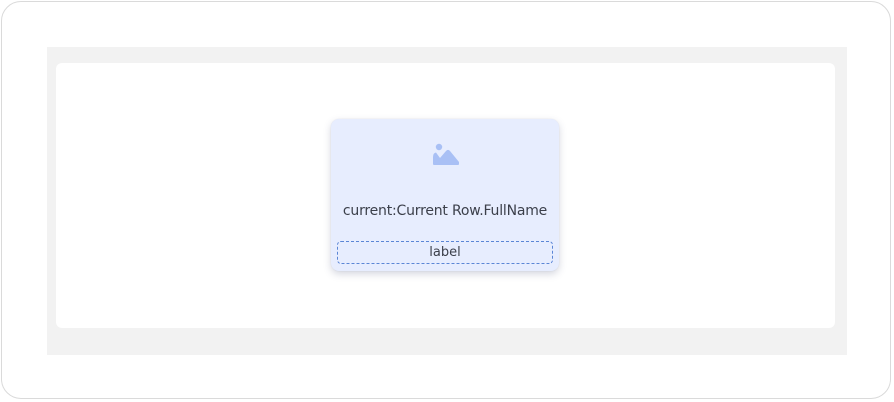 This screenshot has width=894, height=402. What do you see at coordinates (446, 154) in the screenshot?
I see `image-icon` at bounding box center [446, 154].